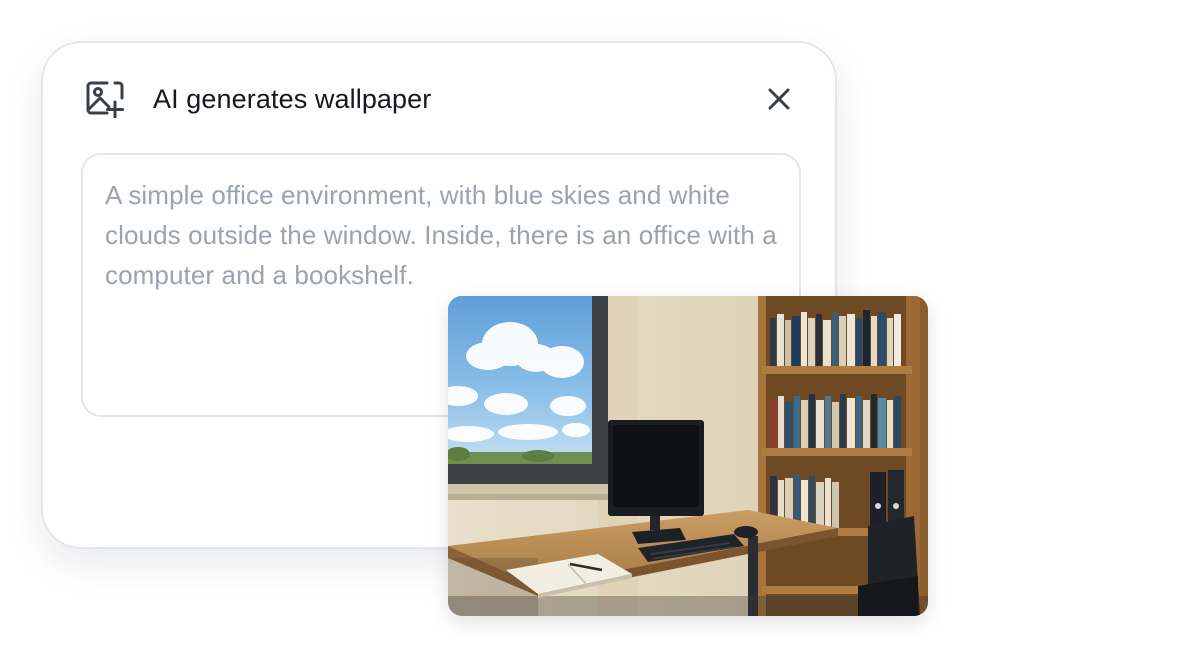  What do you see at coordinates (292, 98) in the screenshot?
I see `dialog-title: AI generates wallpaper` at bounding box center [292, 98].